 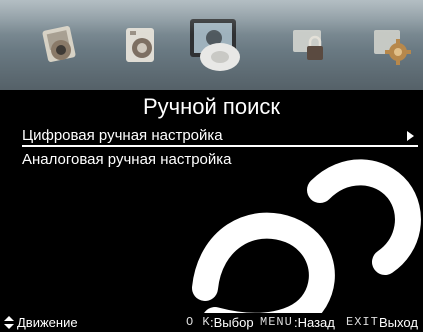 What do you see at coordinates (232, 322) in the screenshot?
I see `ok-hint-label: :Выбор` at bounding box center [232, 322].